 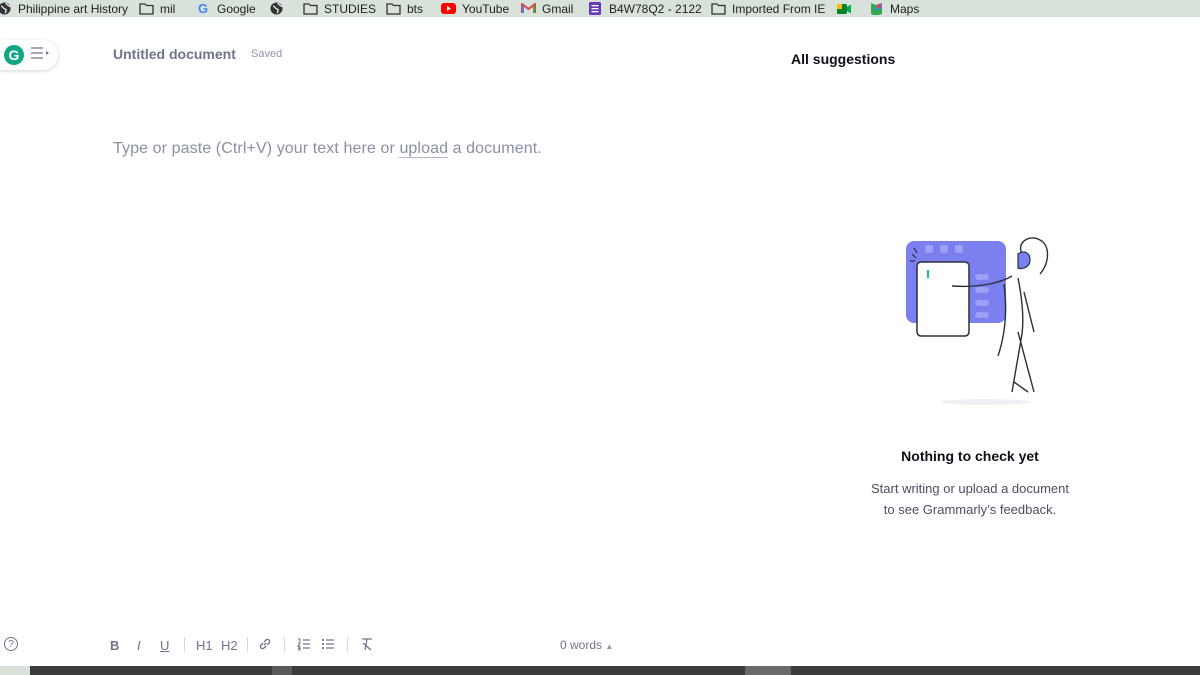 What do you see at coordinates (595, 9) in the screenshot?
I see `forms-icon` at bounding box center [595, 9].